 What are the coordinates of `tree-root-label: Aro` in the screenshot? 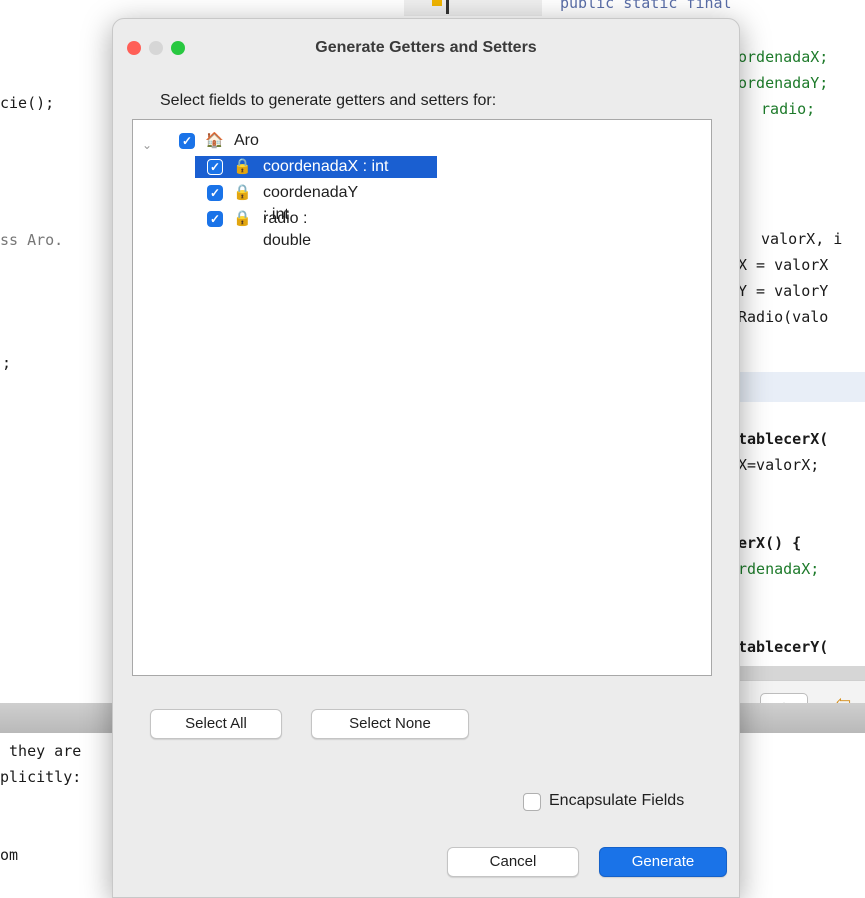 It's located at (246, 140).